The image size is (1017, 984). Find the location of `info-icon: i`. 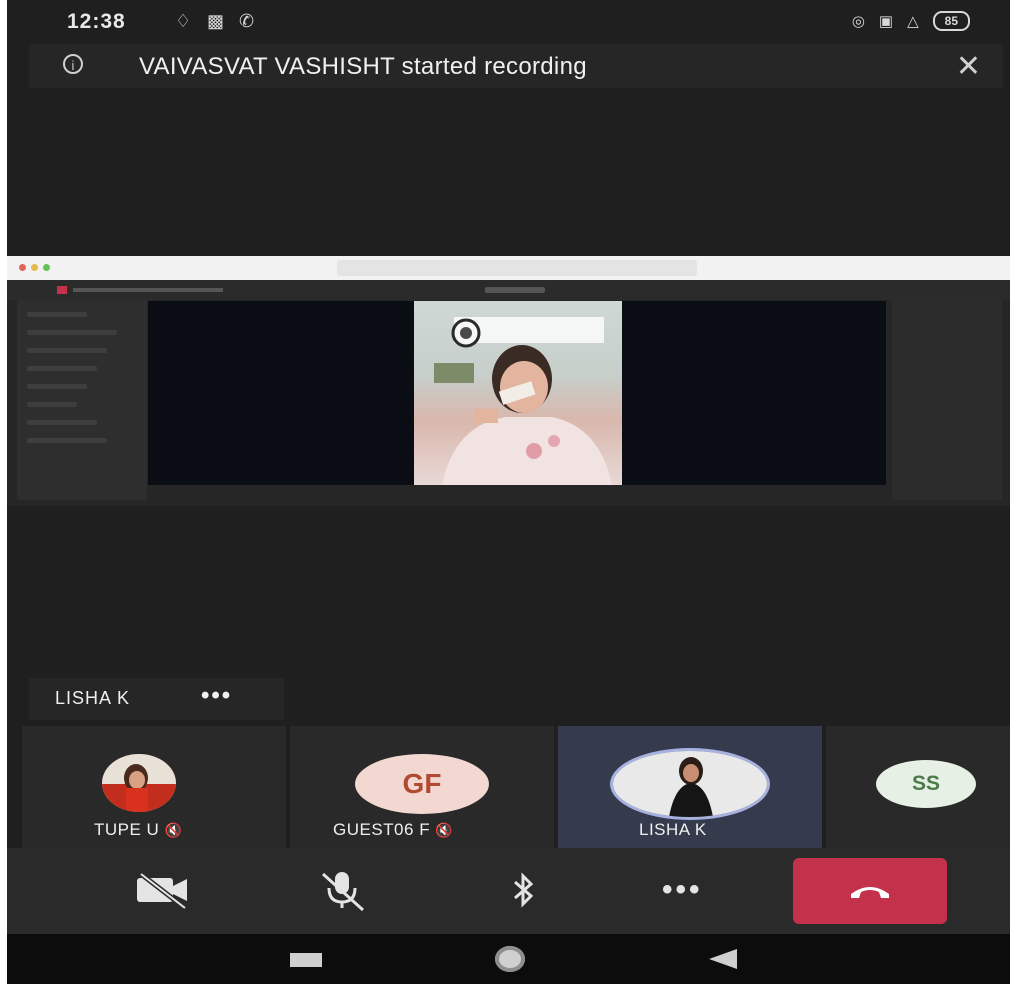

info-icon: i is located at coordinates (73, 64).